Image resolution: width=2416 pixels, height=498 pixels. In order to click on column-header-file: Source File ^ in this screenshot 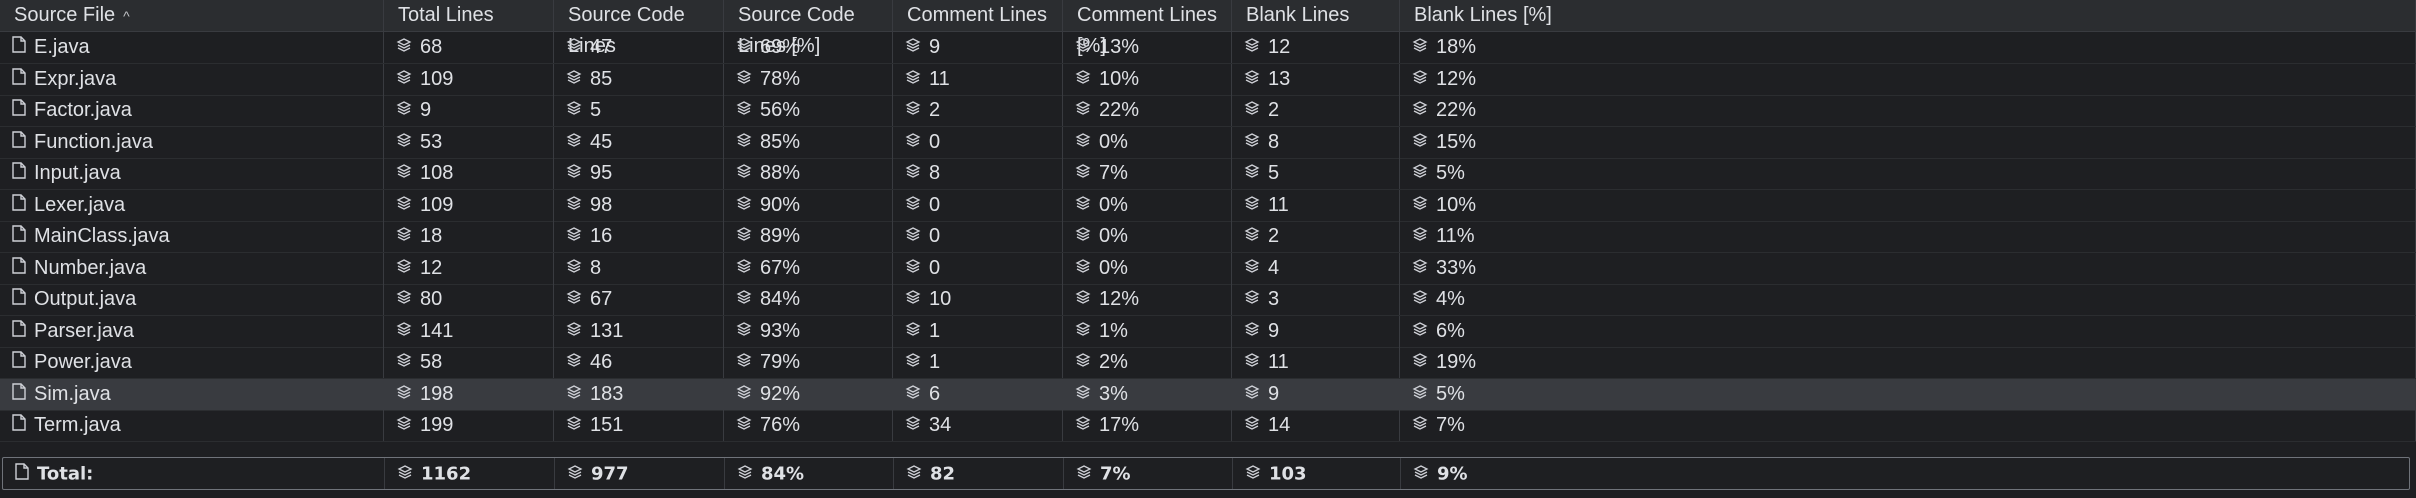, I will do `click(192, 15)`.